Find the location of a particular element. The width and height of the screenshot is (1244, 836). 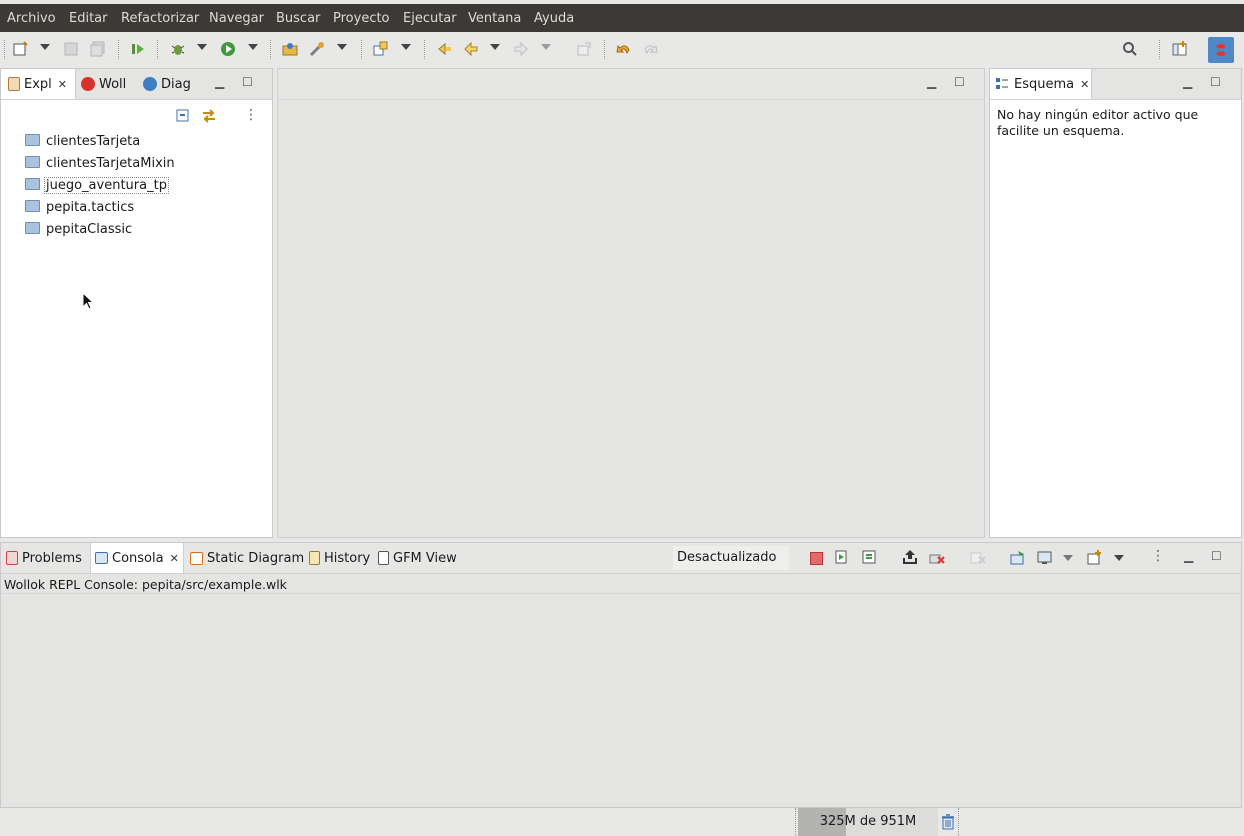

undo-icon is located at coordinates (624, 49).